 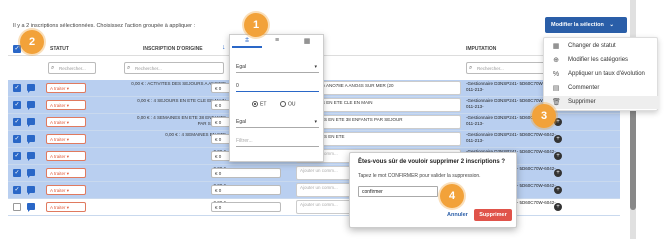 What do you see at coordinates (17, 207) in the screenshot?
I see `row-checkbox` at bounding box center [17, 207].